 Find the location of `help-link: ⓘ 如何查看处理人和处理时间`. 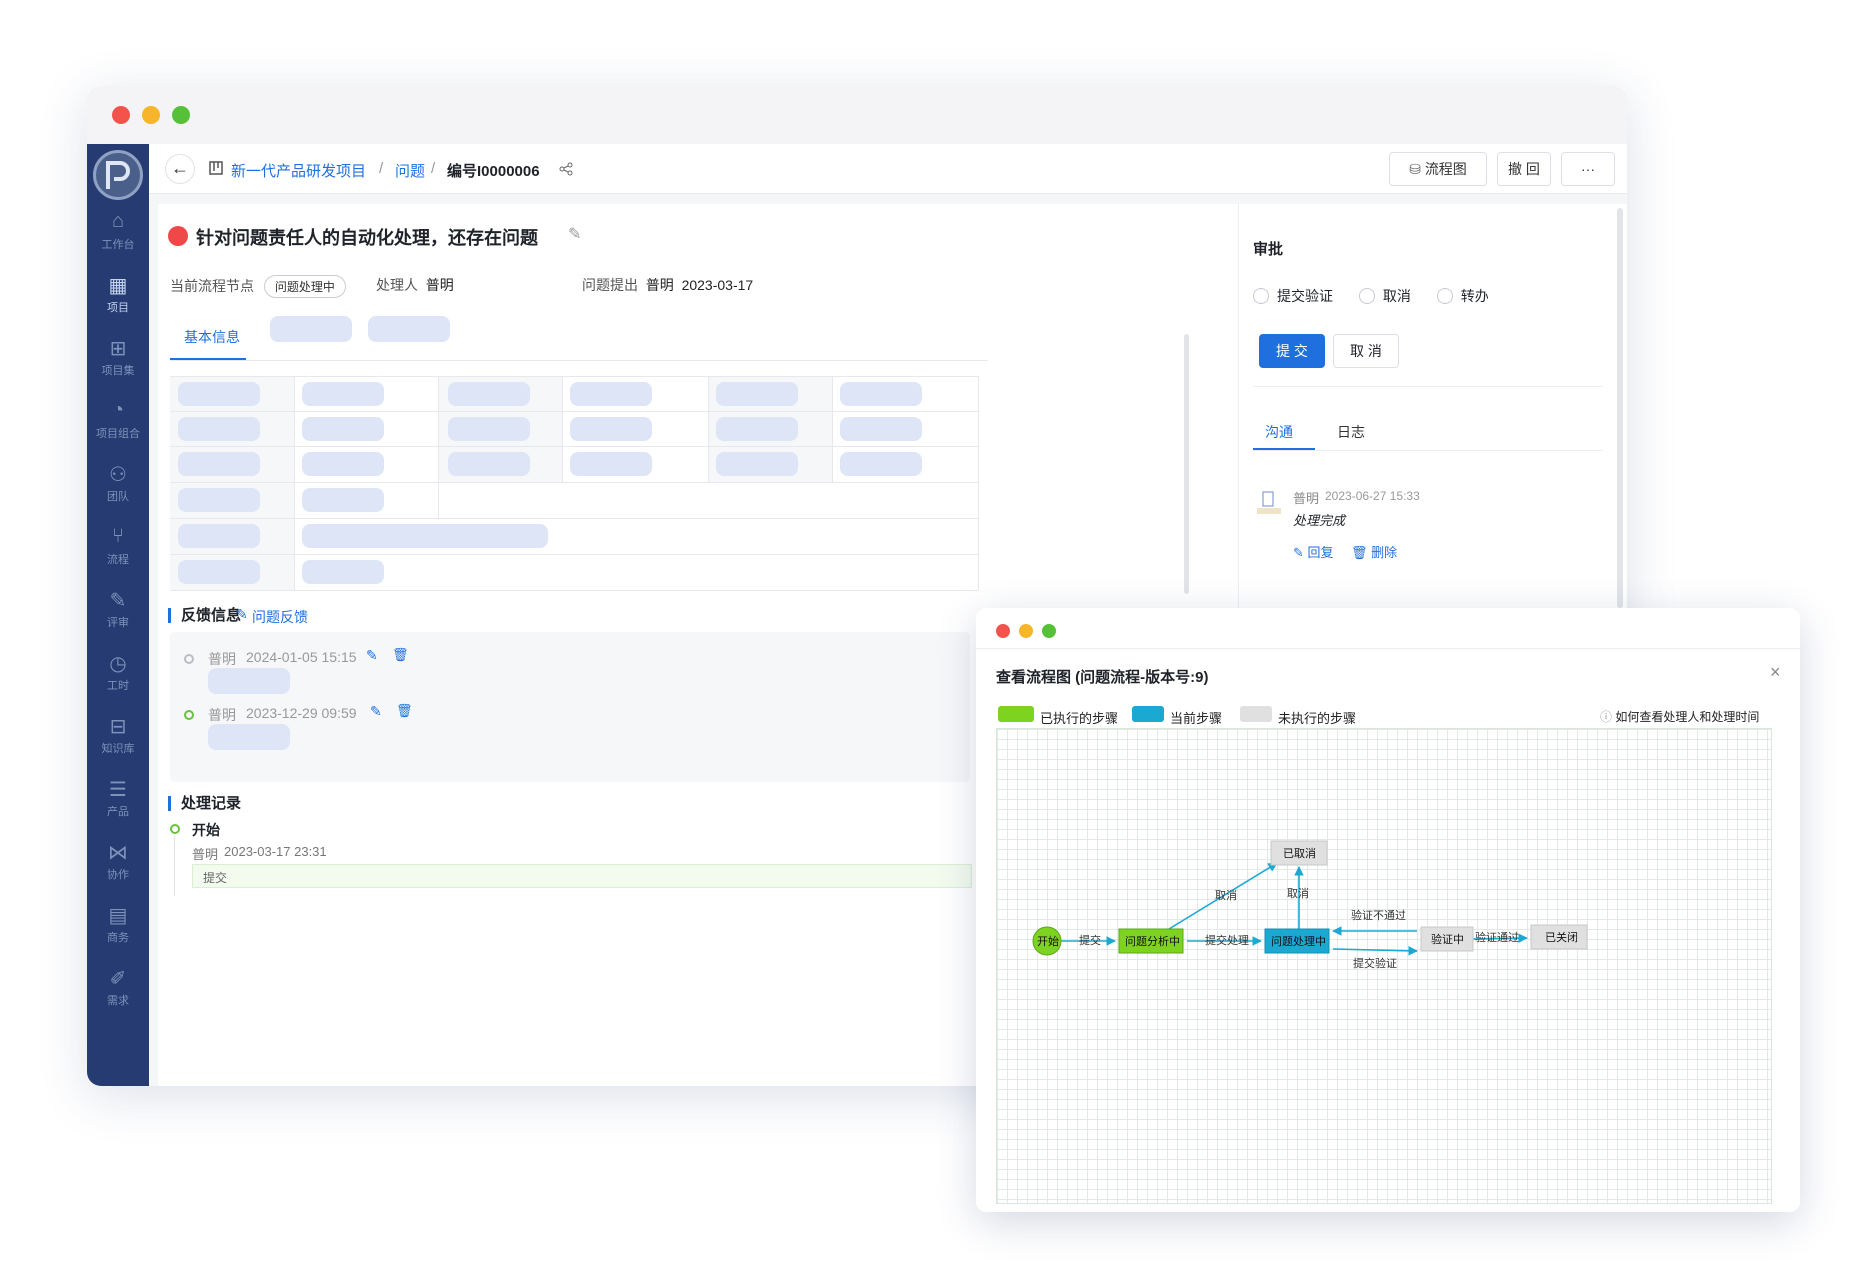

help-link: ⓘ 如何查看处理人和处理时间 is located at coordinates (1679, 716).